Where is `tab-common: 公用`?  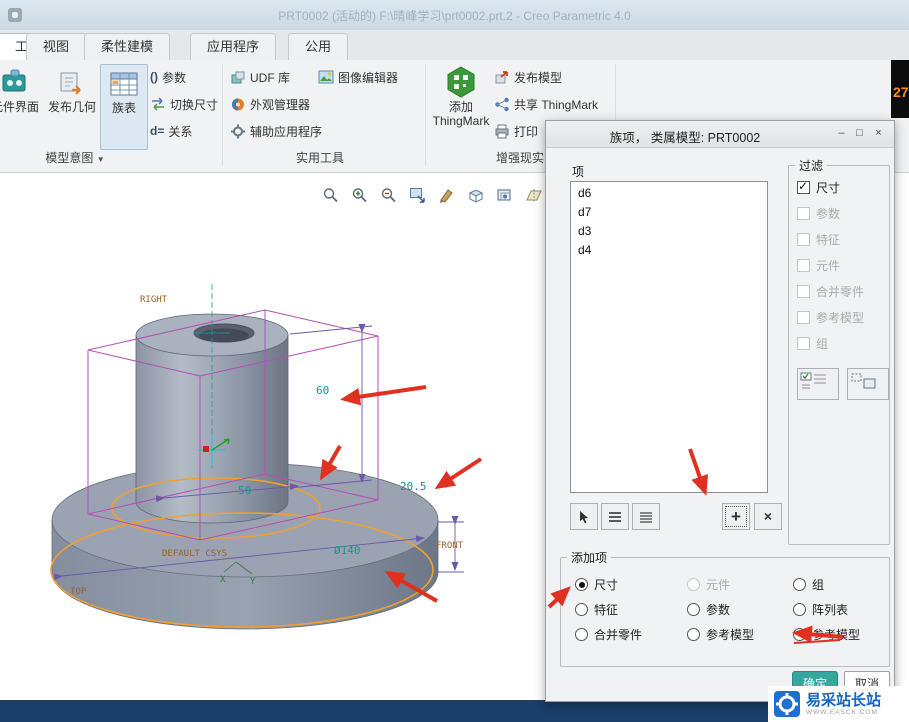 tab-common: 公用 is located at coordinates (318, 47).